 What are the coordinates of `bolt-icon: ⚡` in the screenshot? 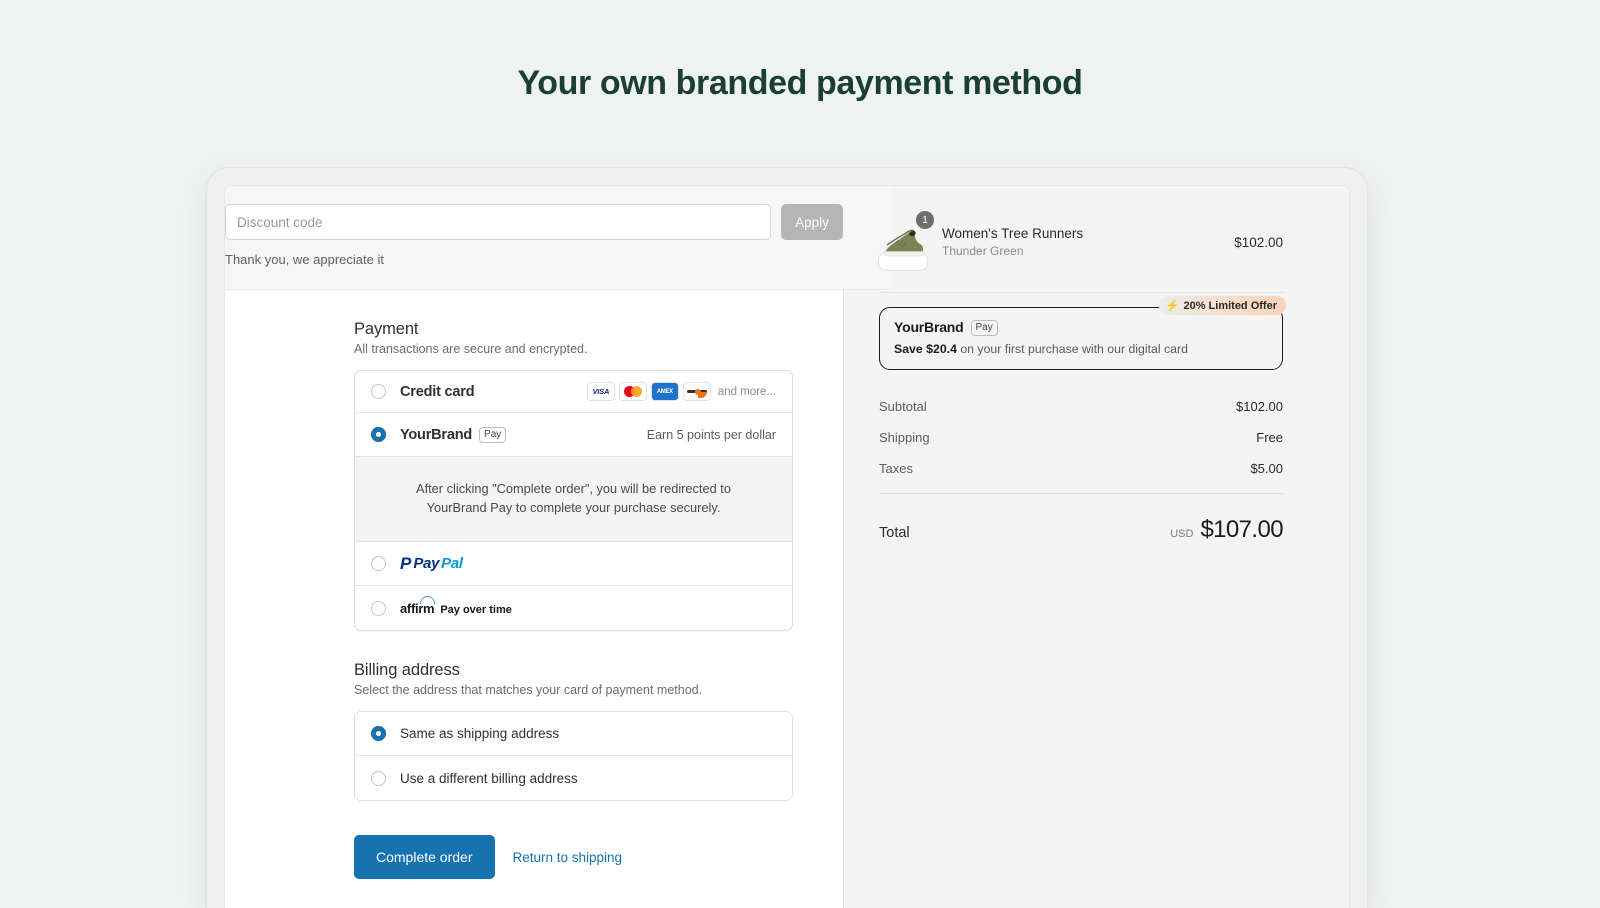 It's located at (1172, 306).